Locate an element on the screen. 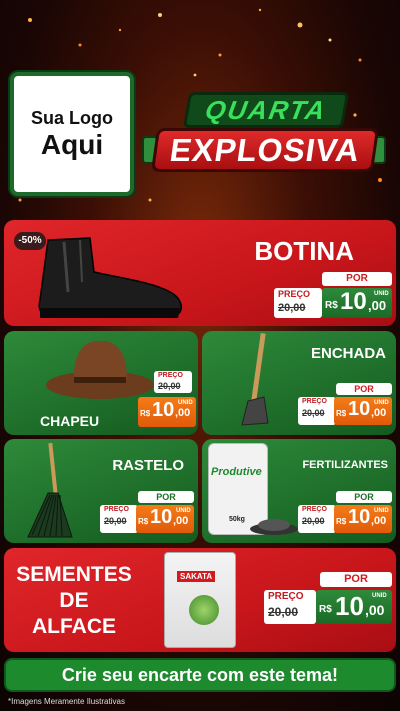  product-title: CHAPEU is located at coordinates (70, 421).